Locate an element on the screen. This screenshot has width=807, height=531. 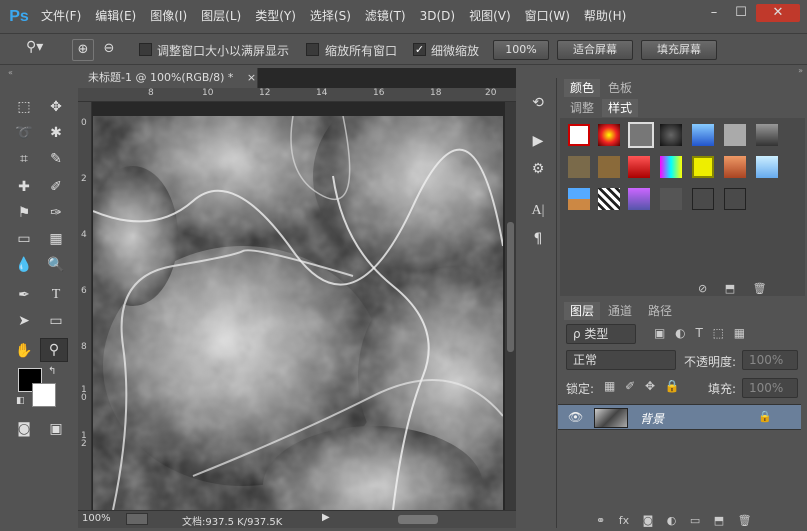
character-panel-icon: A| is located at coordinates (538, 211).